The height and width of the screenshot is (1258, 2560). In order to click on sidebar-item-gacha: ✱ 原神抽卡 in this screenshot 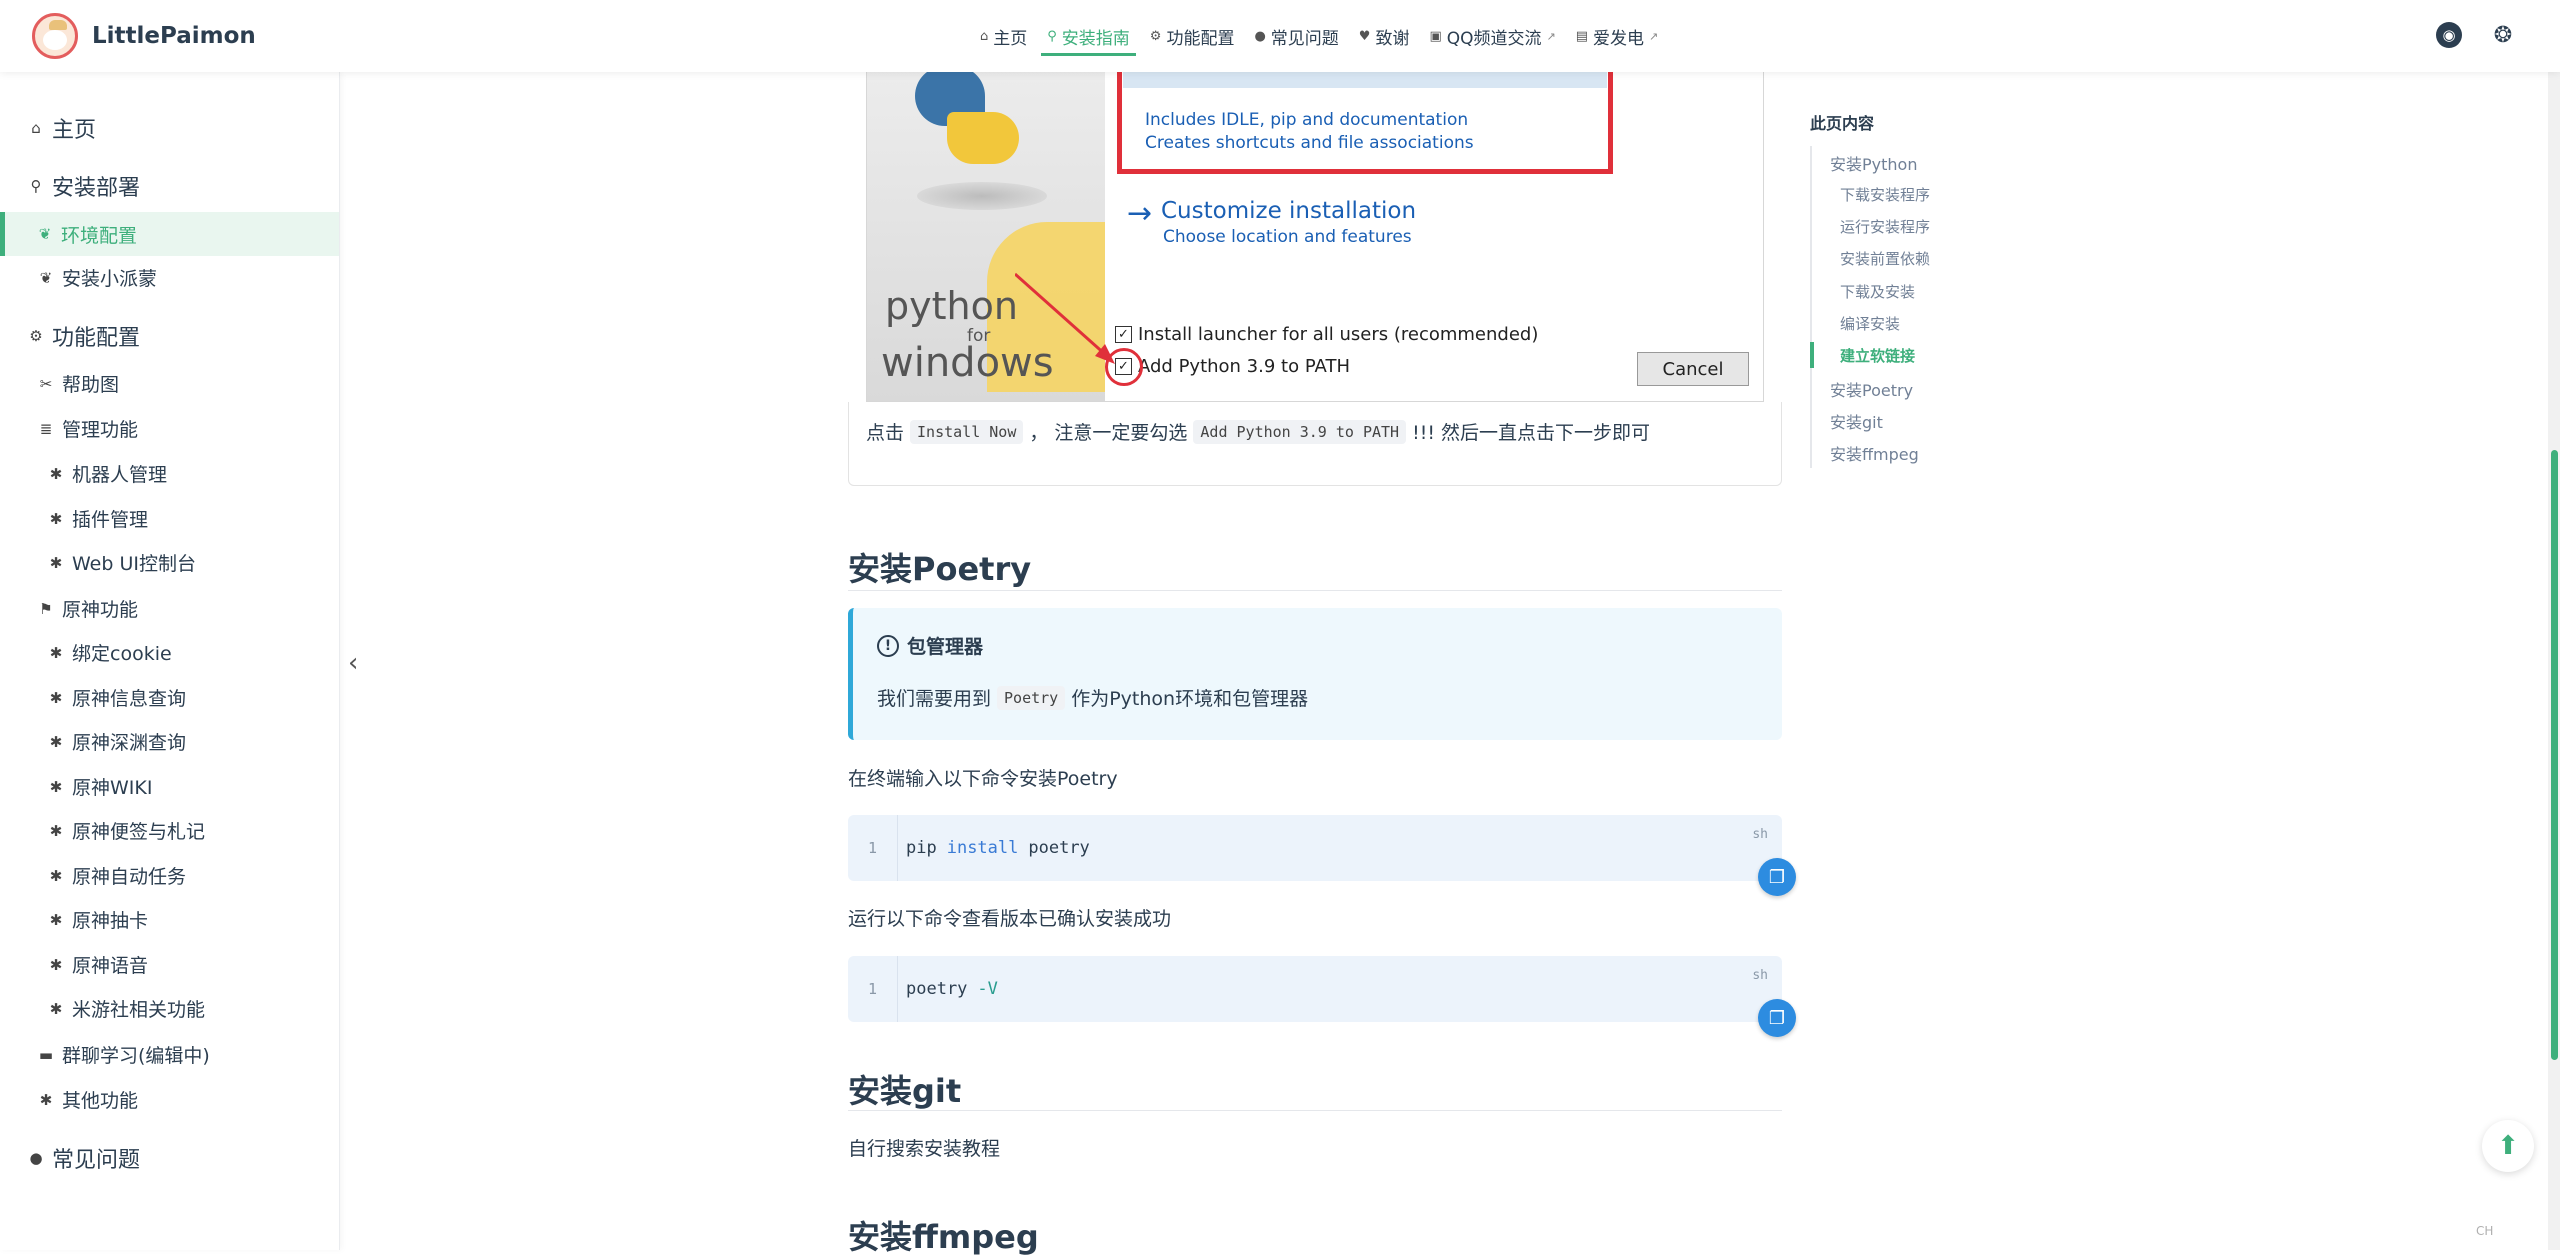, I will do `click(98, 919)`.